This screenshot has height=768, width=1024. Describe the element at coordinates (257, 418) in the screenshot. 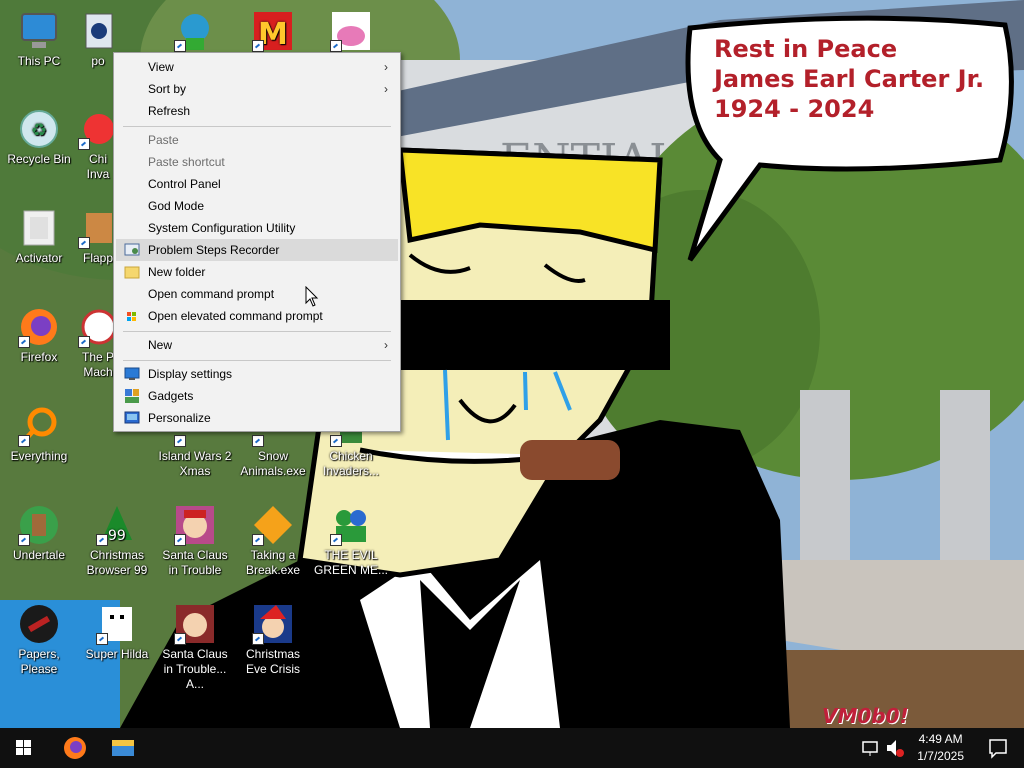

I see `menu-item-personalize: Personalize` at that location.